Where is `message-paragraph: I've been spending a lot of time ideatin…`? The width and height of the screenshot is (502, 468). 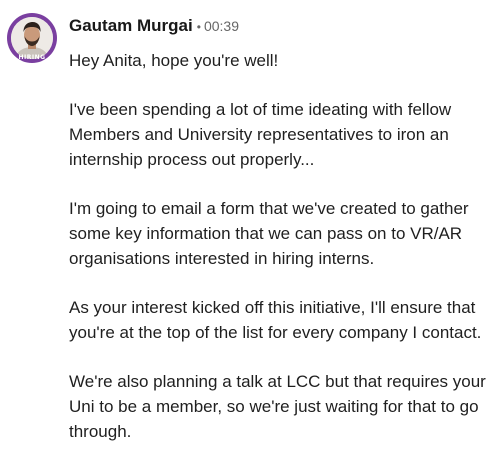
message-paragraph: I've been spending a lot of time ideatin… is located at coordinates (260, 134).